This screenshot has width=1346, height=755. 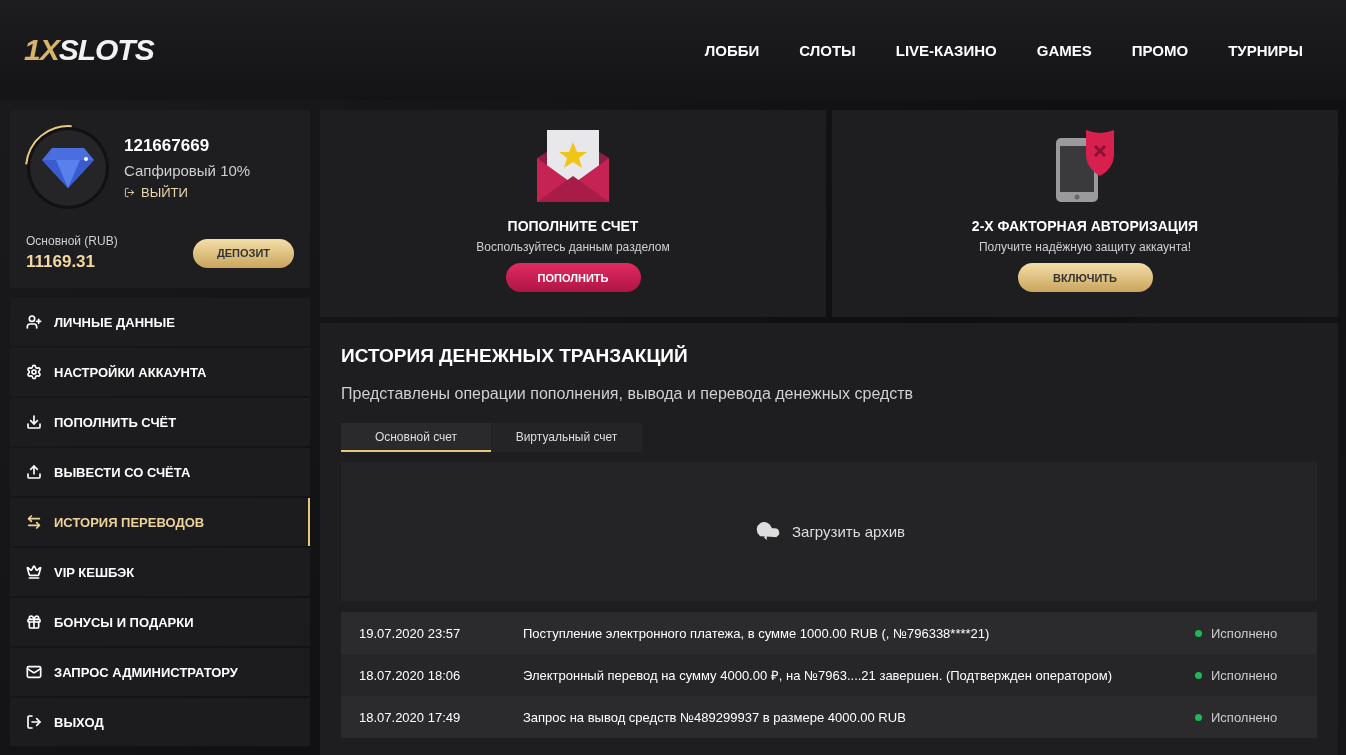 What do you see at coordinates (827, 50) in the screenshot?
I see `nav-link: СЛОТЫ` at bounding box center [827, 50].